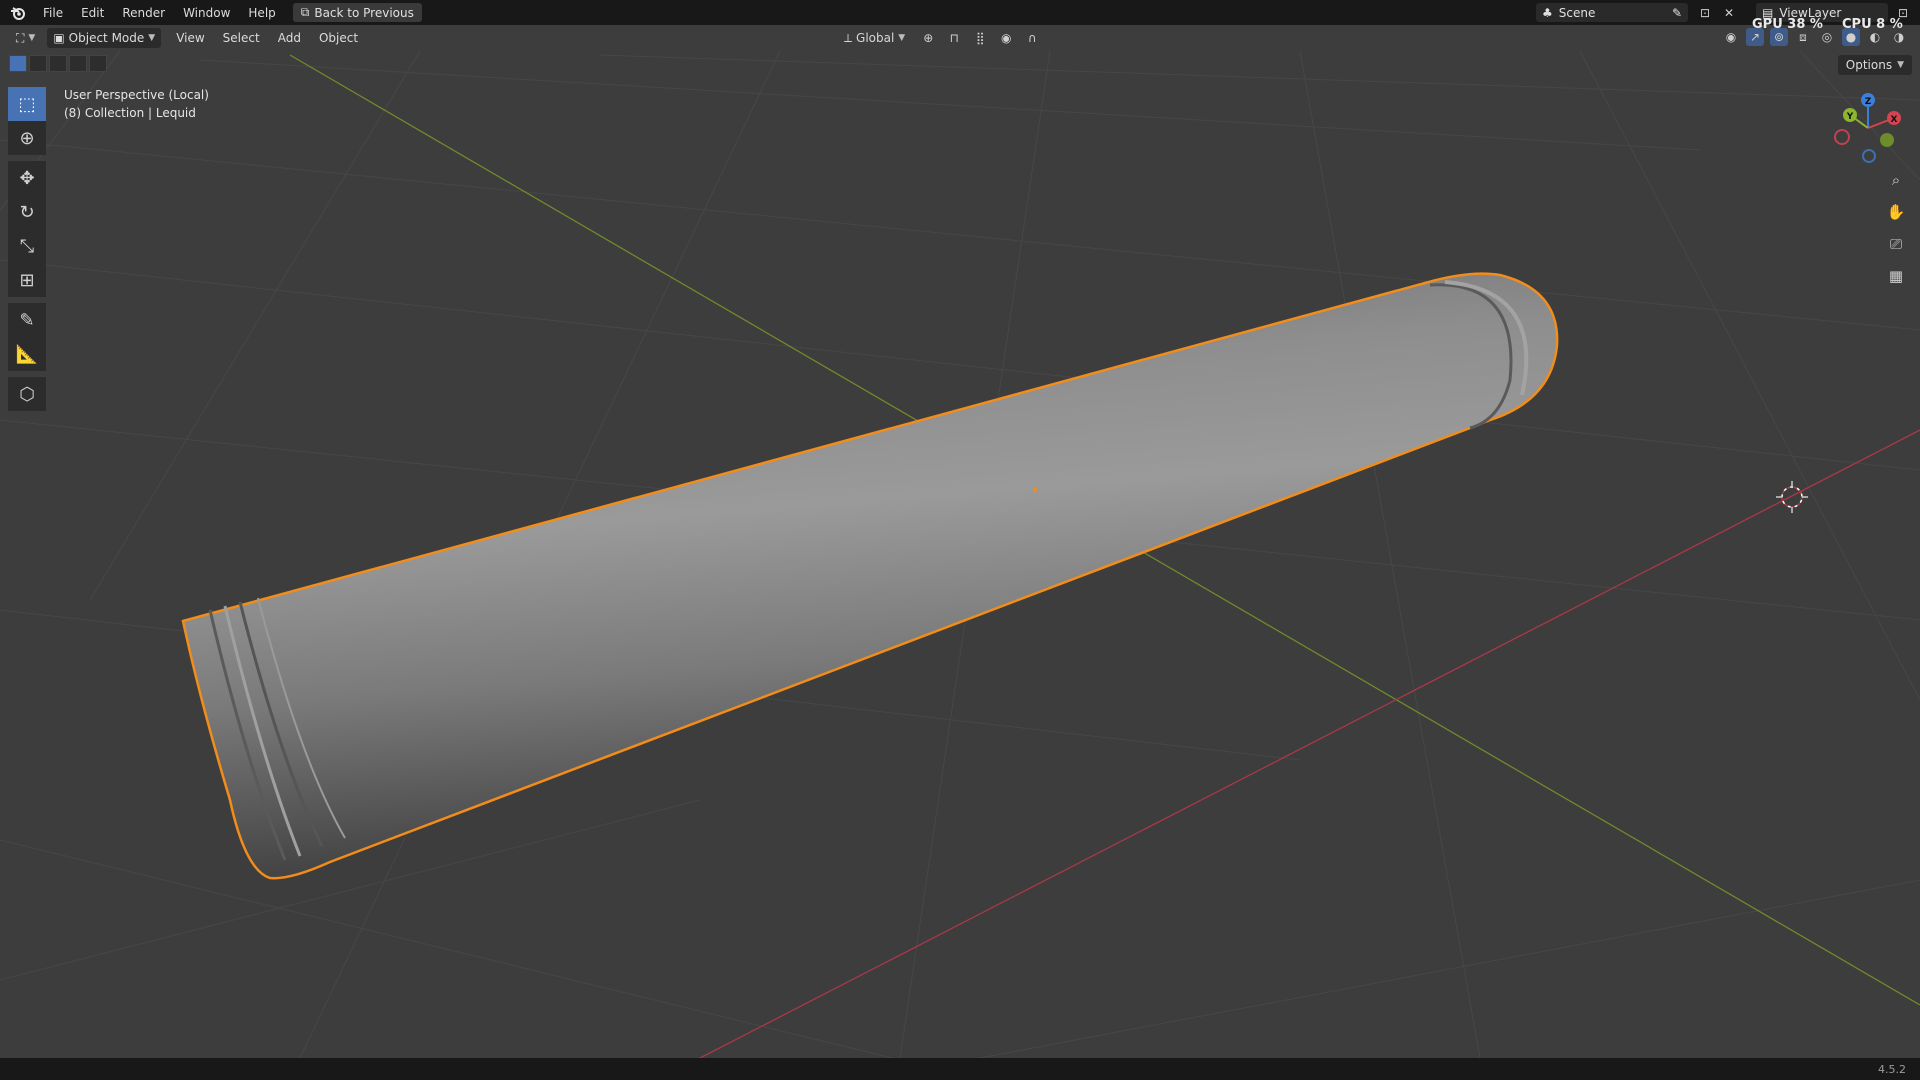 This screenshot has width=1920, height=1080. What do you see at coordinates (78, 63) in the screenshot?
I see `select-invert-icon` at bounding box center [78, 63].